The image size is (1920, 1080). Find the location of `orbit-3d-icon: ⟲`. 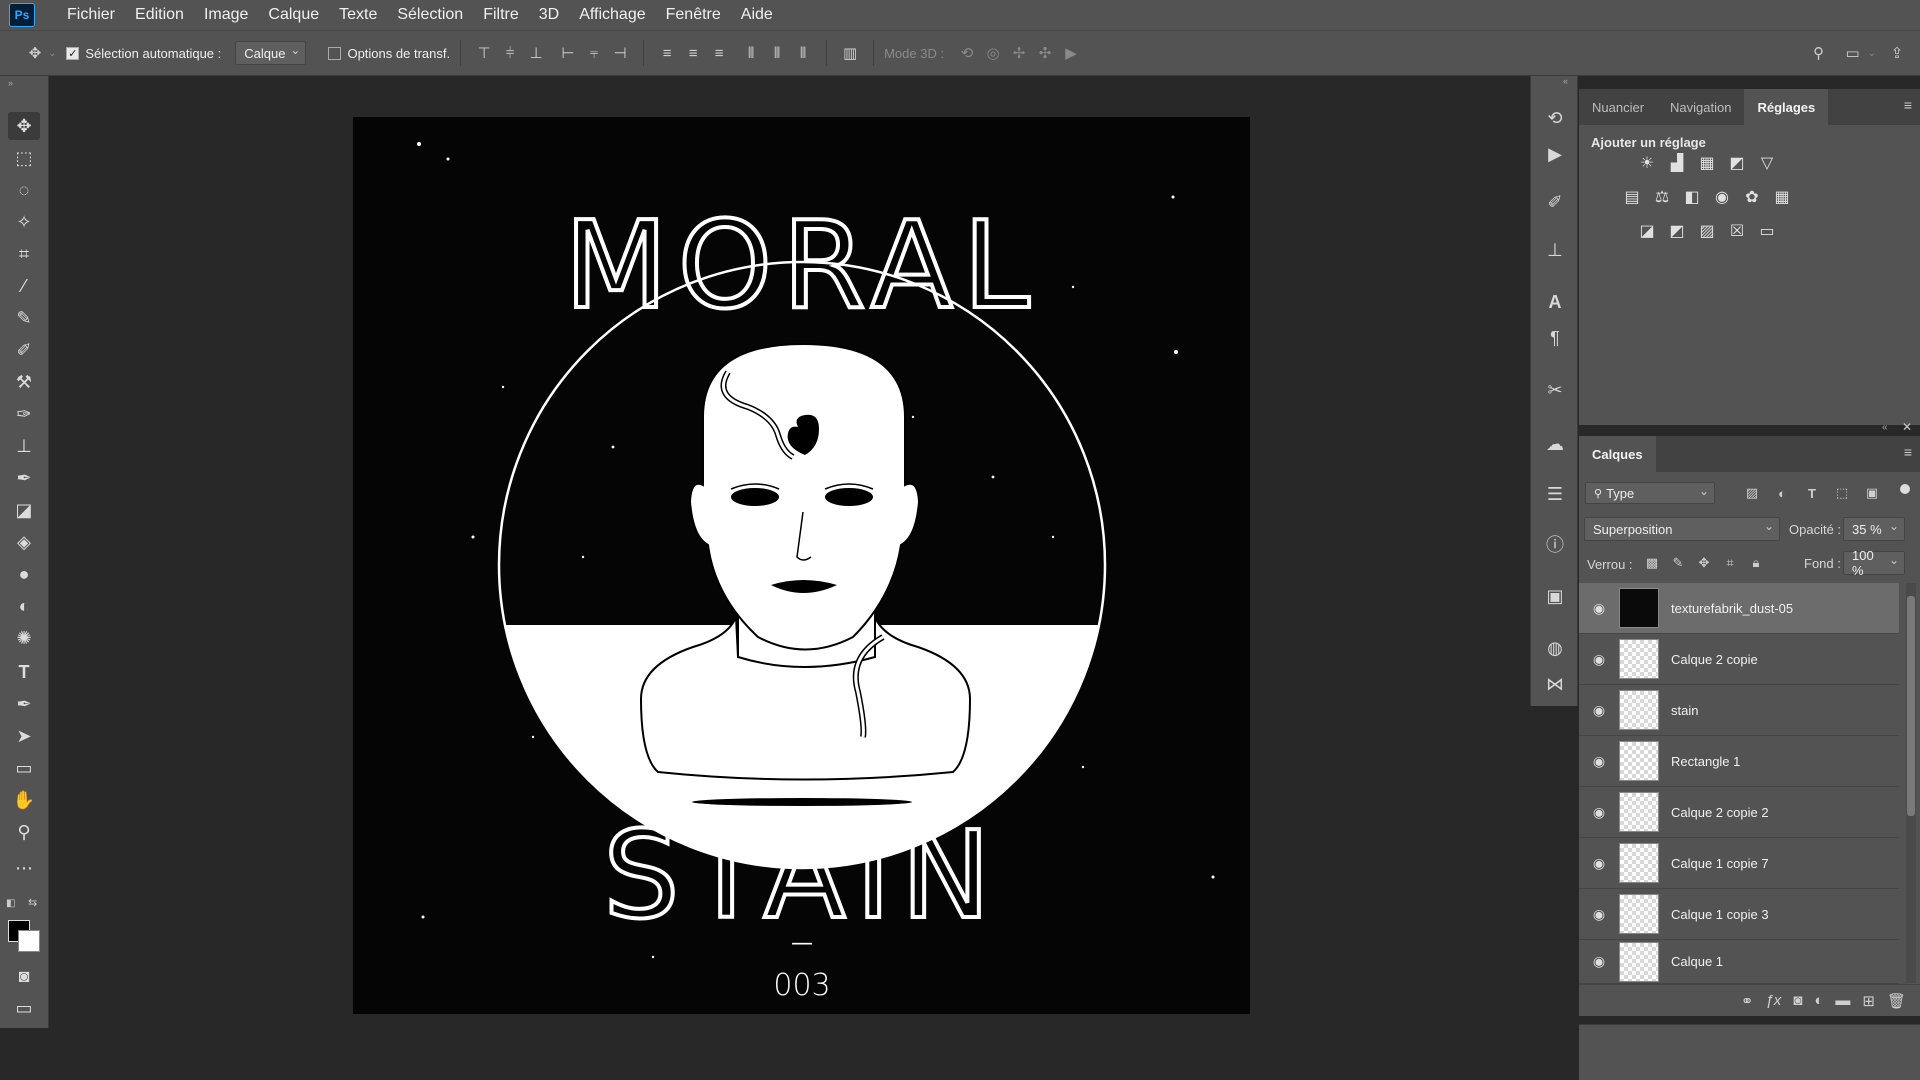

orbit-3d-icon: ⟲ is located at coordinates (967, 53).